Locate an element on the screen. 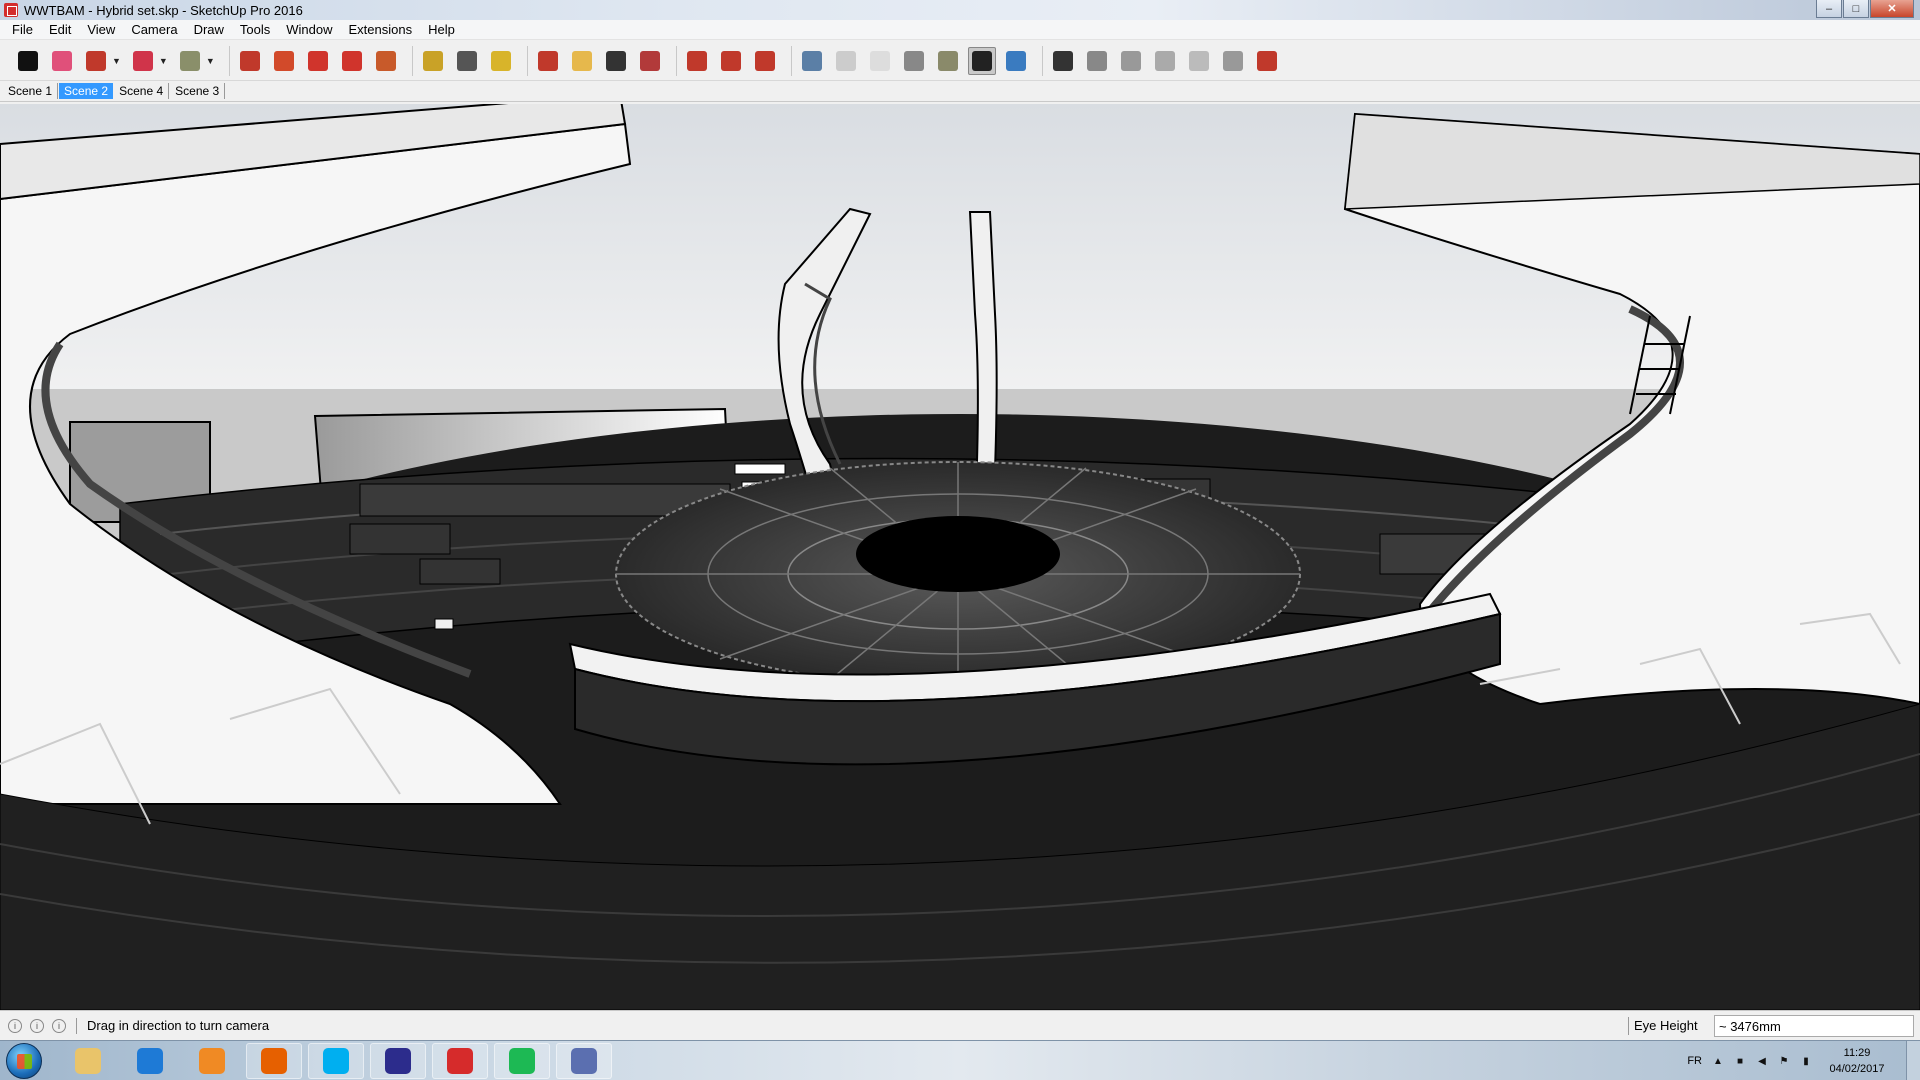 The width and height of the screenshot is (1920, 1080). sketchup-app-icon is located at coordinates (11, 10).